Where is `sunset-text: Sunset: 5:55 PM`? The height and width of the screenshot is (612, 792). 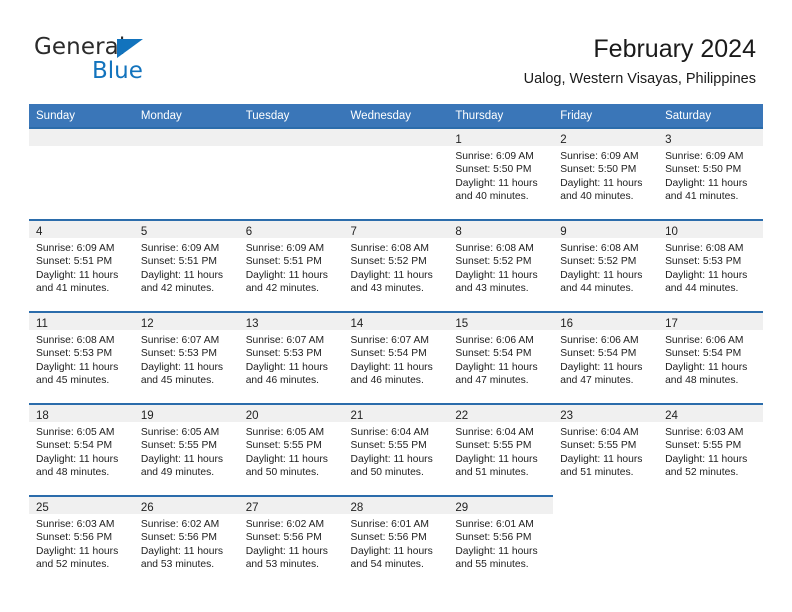 sunset-text: Sunset: 5:55 PM is located at coordinates (703, 446).